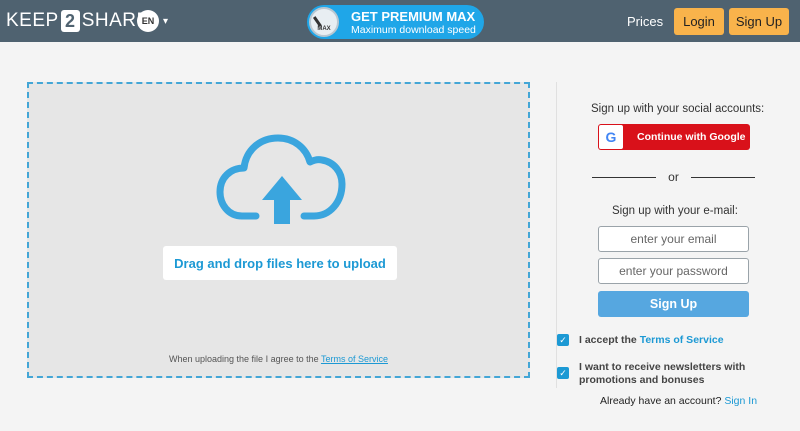 The width and height of the screenshot is (800, 431). What do you see at coordinates (673, 239) in the screenshot?
I see `email-input` at bounding box center [673, 239].